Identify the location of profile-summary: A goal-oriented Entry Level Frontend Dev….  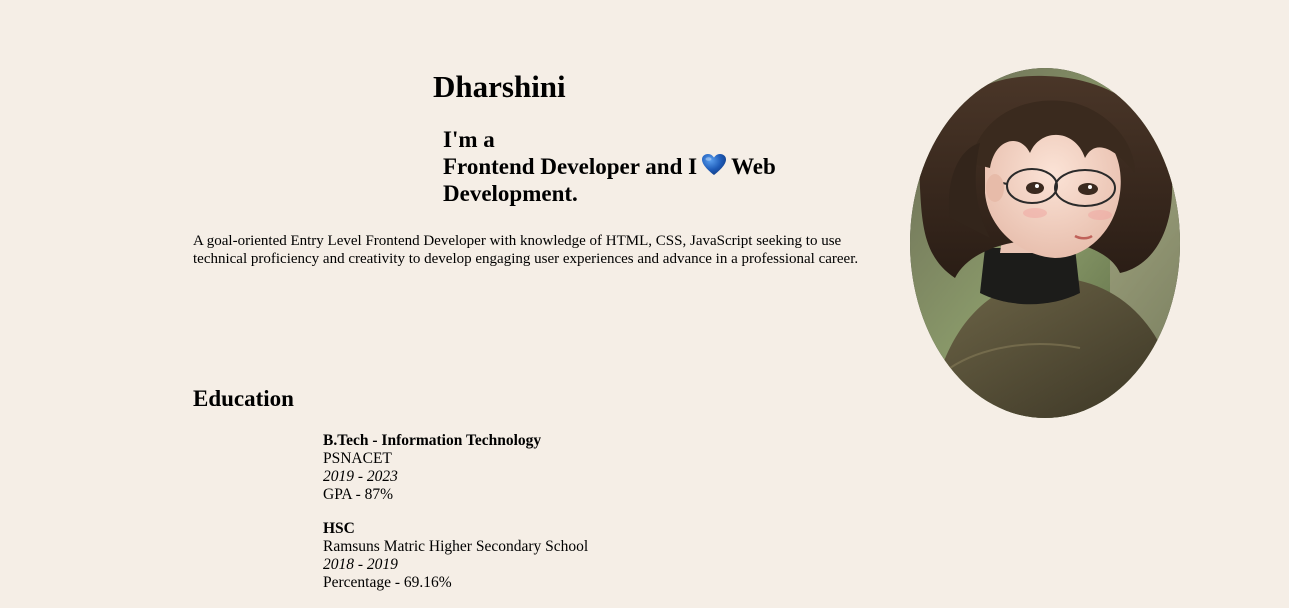
(526, 250).